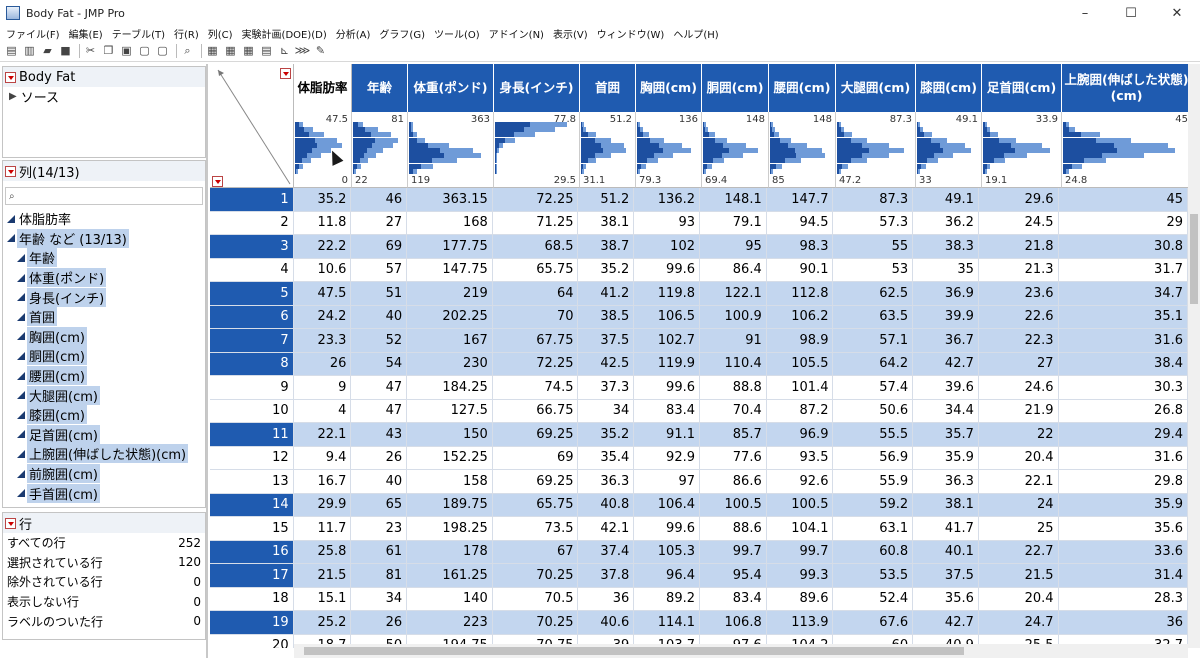 This screenshot has width=1200, height=658. I want to click on table-cell: 35, so click(946, 269).